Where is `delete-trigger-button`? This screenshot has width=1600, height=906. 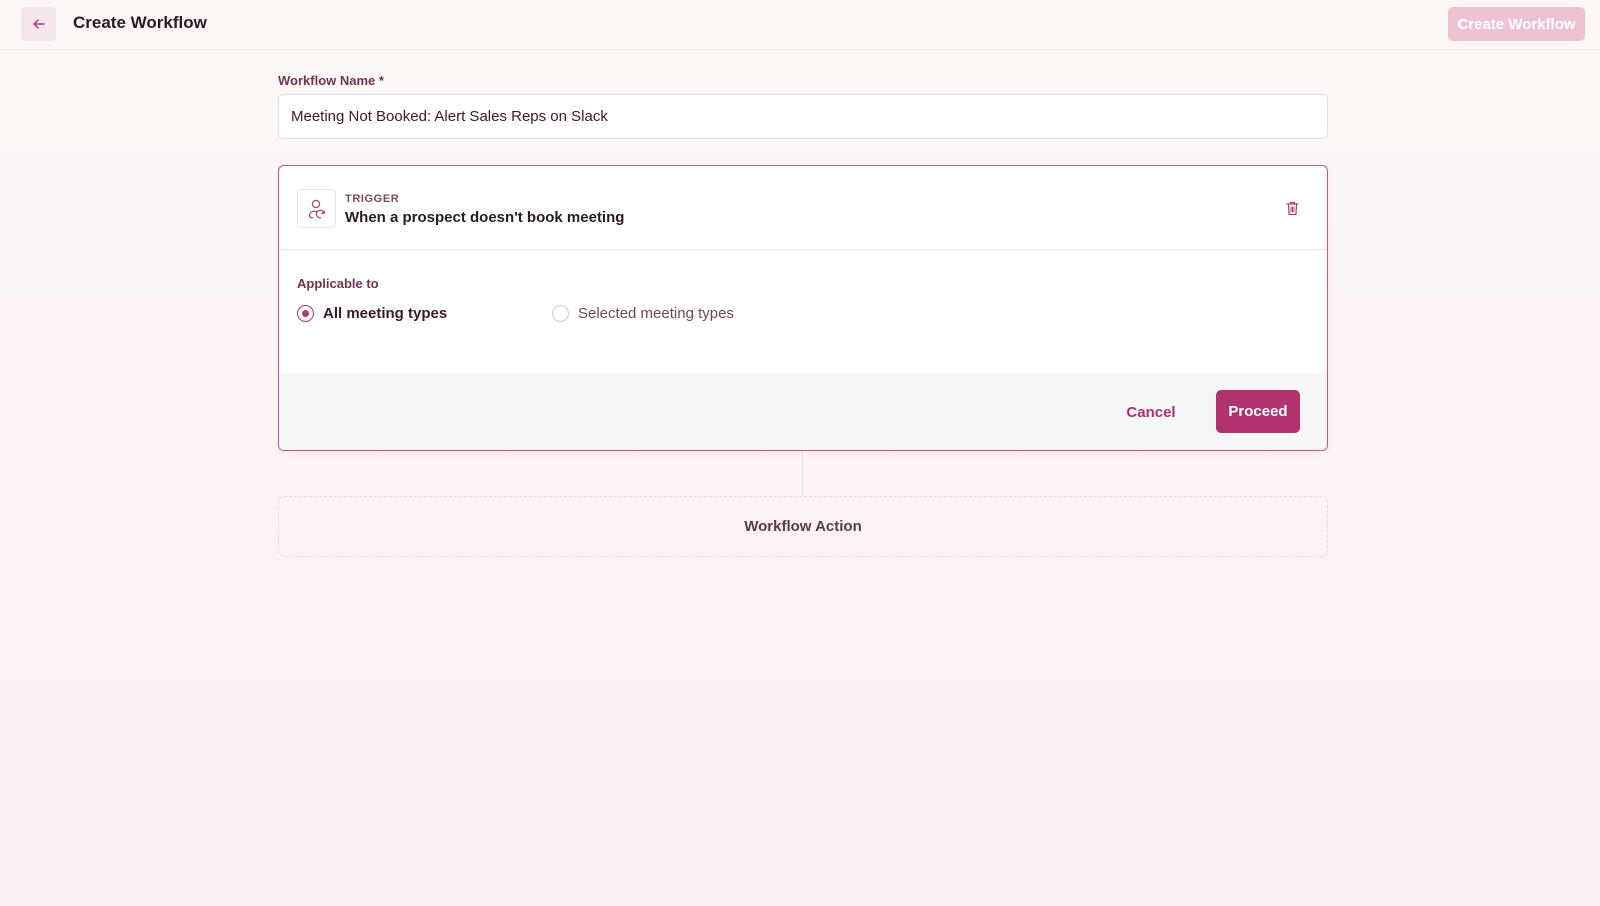 delete-trigger-button is located at coordinates (1292, 208).